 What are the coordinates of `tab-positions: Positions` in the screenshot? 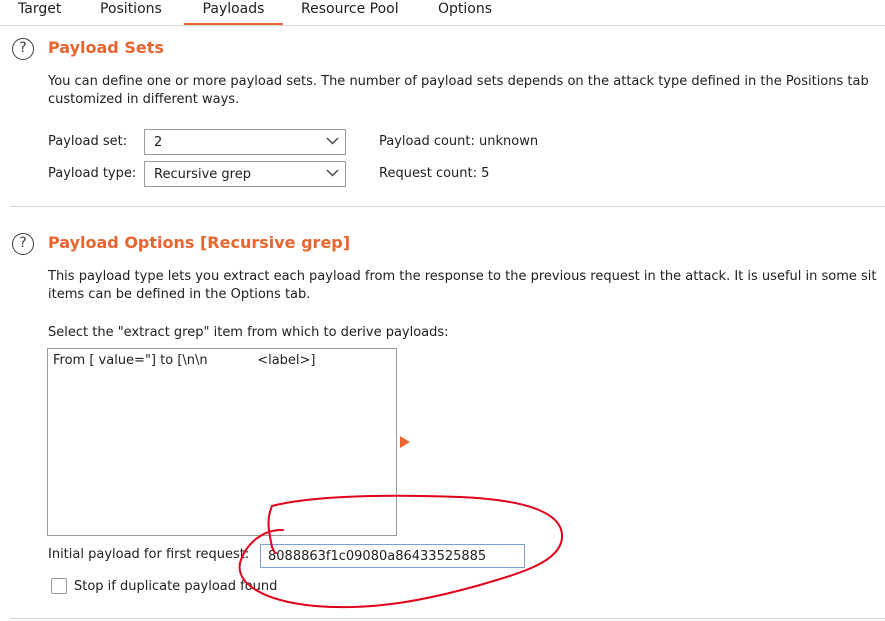 It's located at (131, 9).